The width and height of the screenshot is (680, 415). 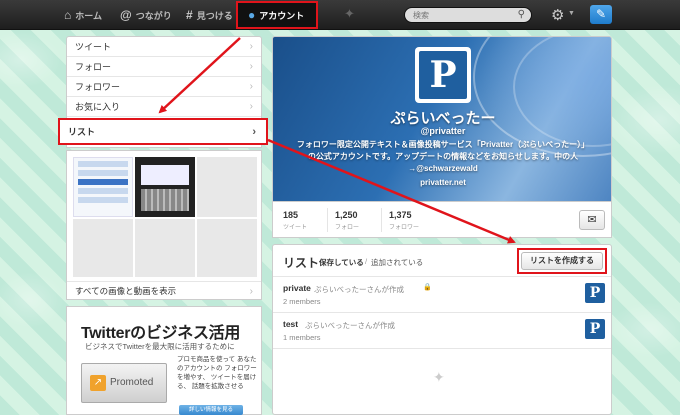 What do you see at coordinates (282, 15) in the screenshot?
I see `nav-account-label: アカウント` at bounding box center [282, 15].